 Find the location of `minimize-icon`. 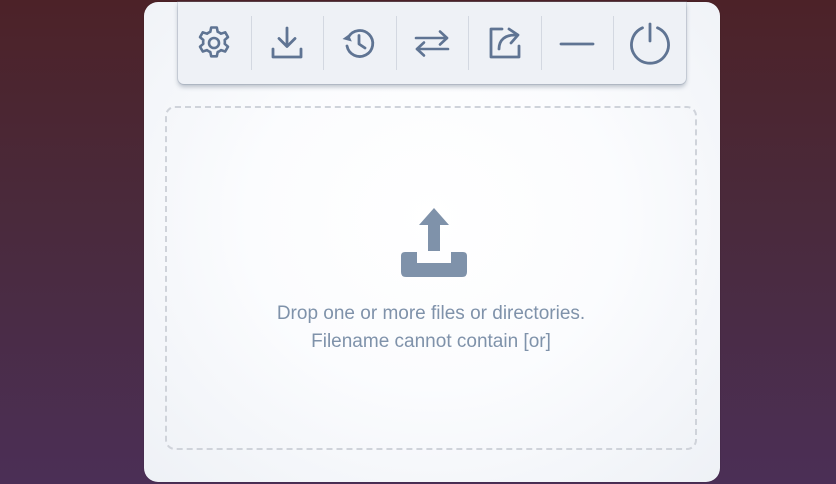

minimize-icon is located at coordinates (577, 44).